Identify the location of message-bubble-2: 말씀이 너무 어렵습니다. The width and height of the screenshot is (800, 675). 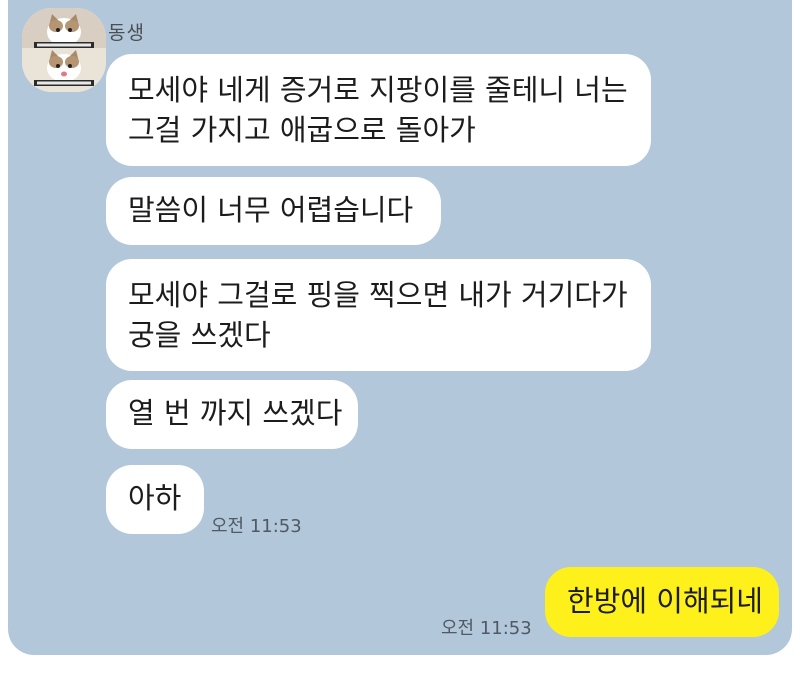
(273, 211).